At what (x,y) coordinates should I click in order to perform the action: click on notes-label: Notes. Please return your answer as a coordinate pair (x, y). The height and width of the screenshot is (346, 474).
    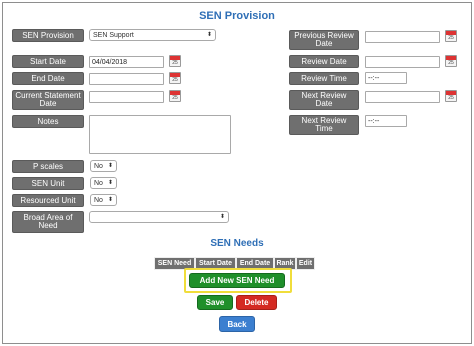
    Looking at the image, I should click on (48, 121).